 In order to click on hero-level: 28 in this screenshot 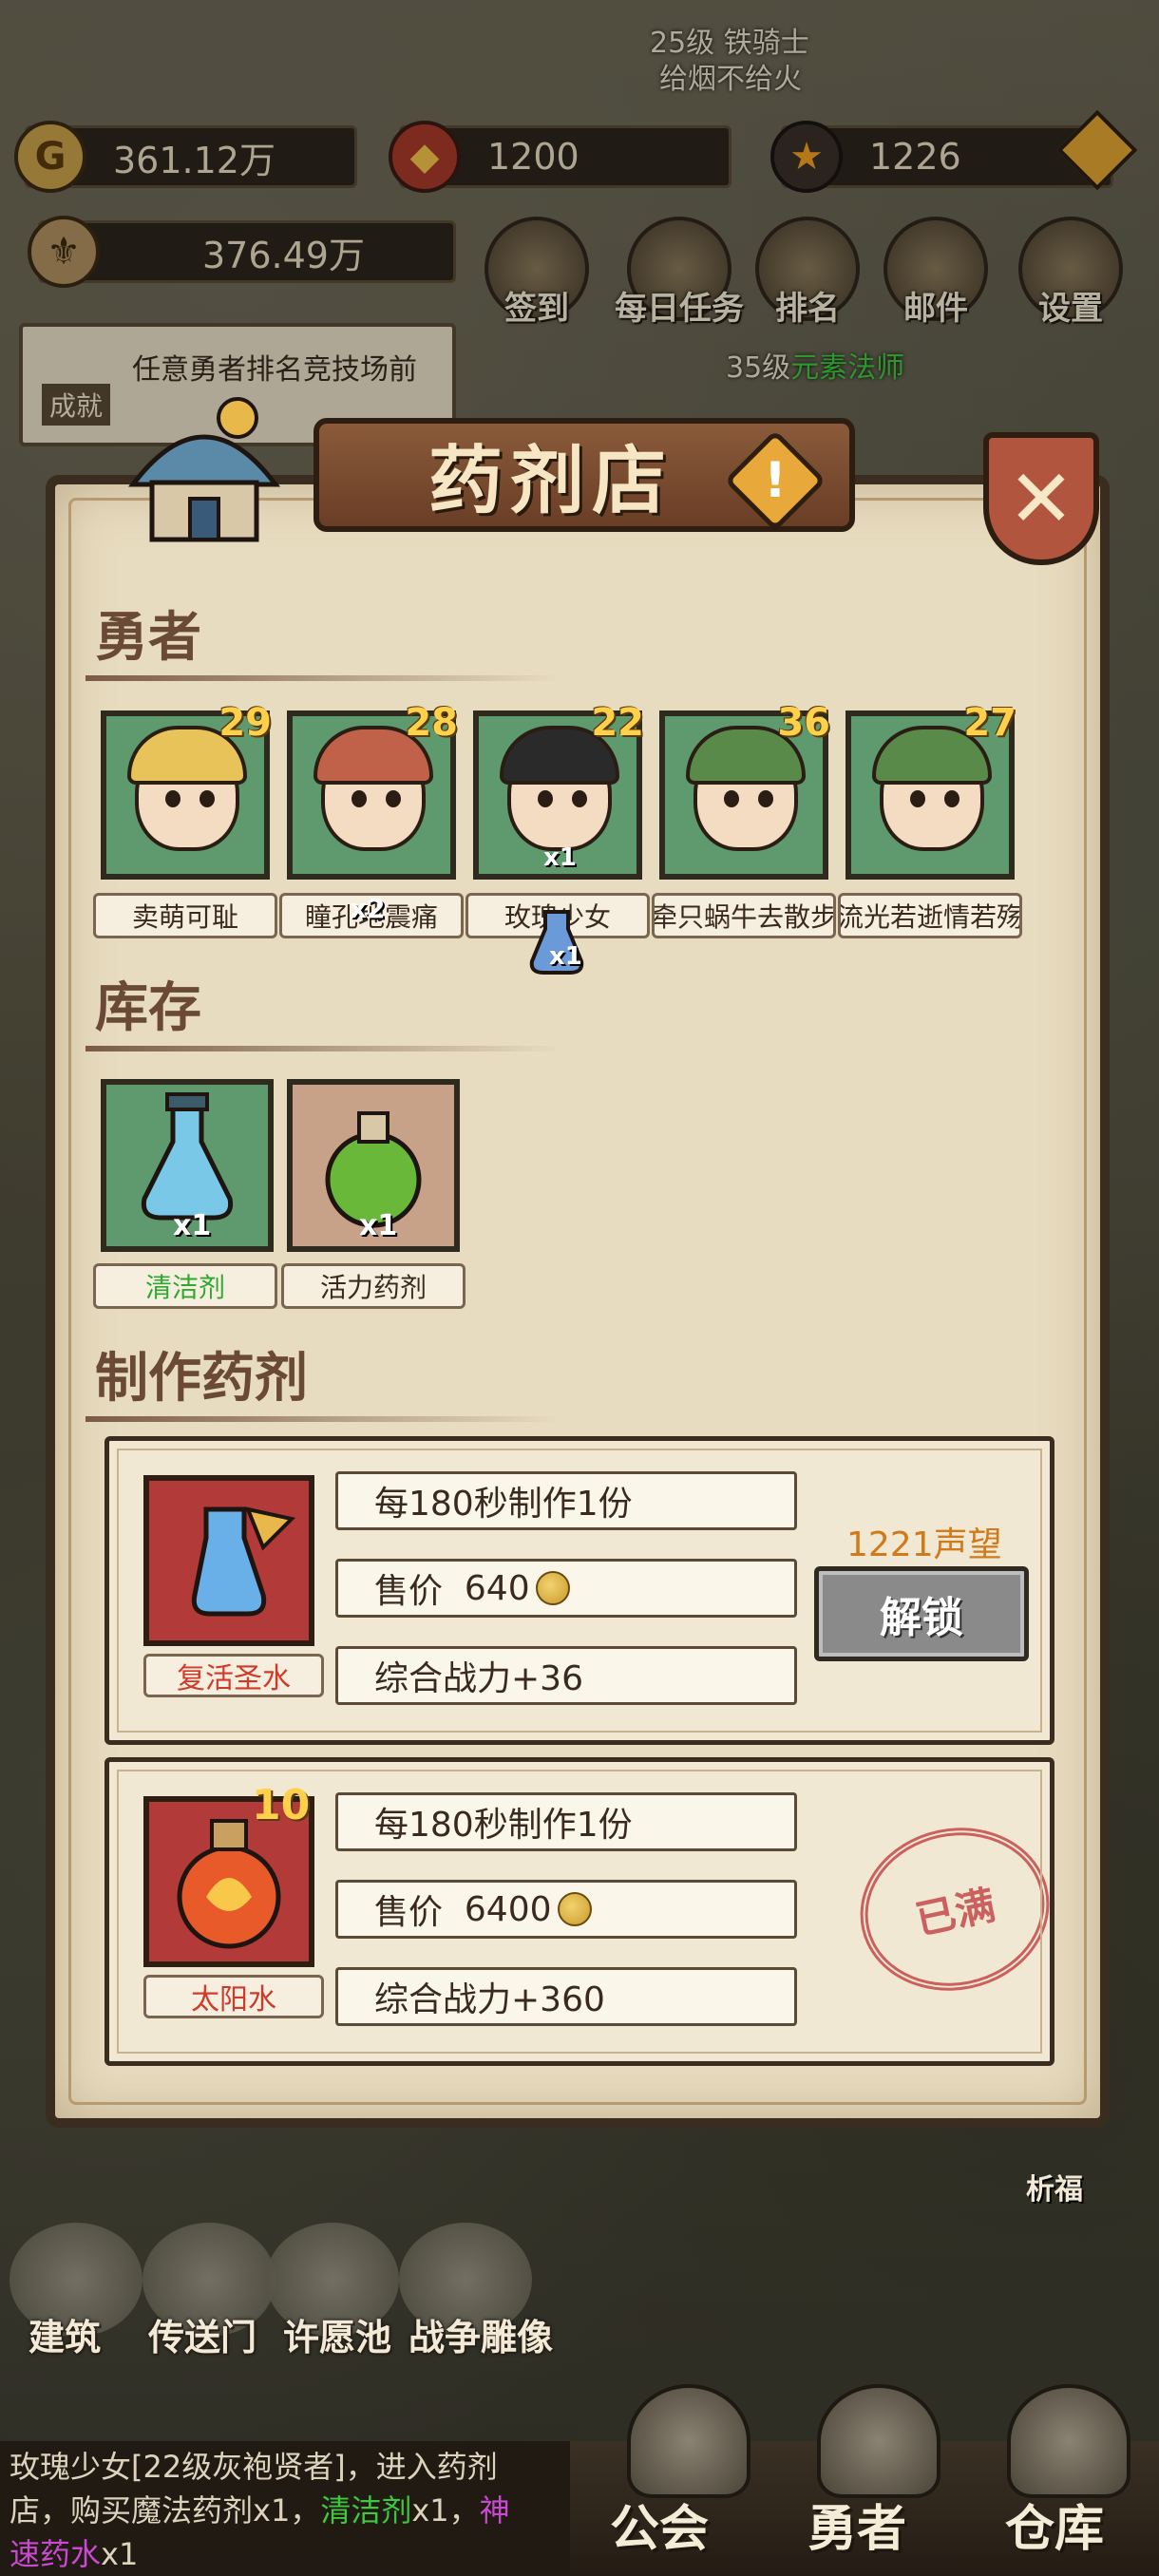, I will do `click(431, 723)`.